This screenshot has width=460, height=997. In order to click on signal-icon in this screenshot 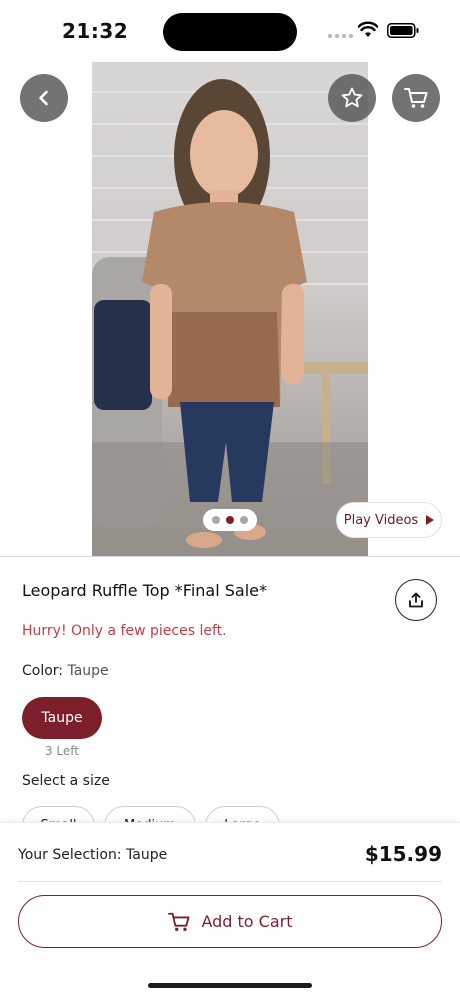, I will do `click(340, 36)`.